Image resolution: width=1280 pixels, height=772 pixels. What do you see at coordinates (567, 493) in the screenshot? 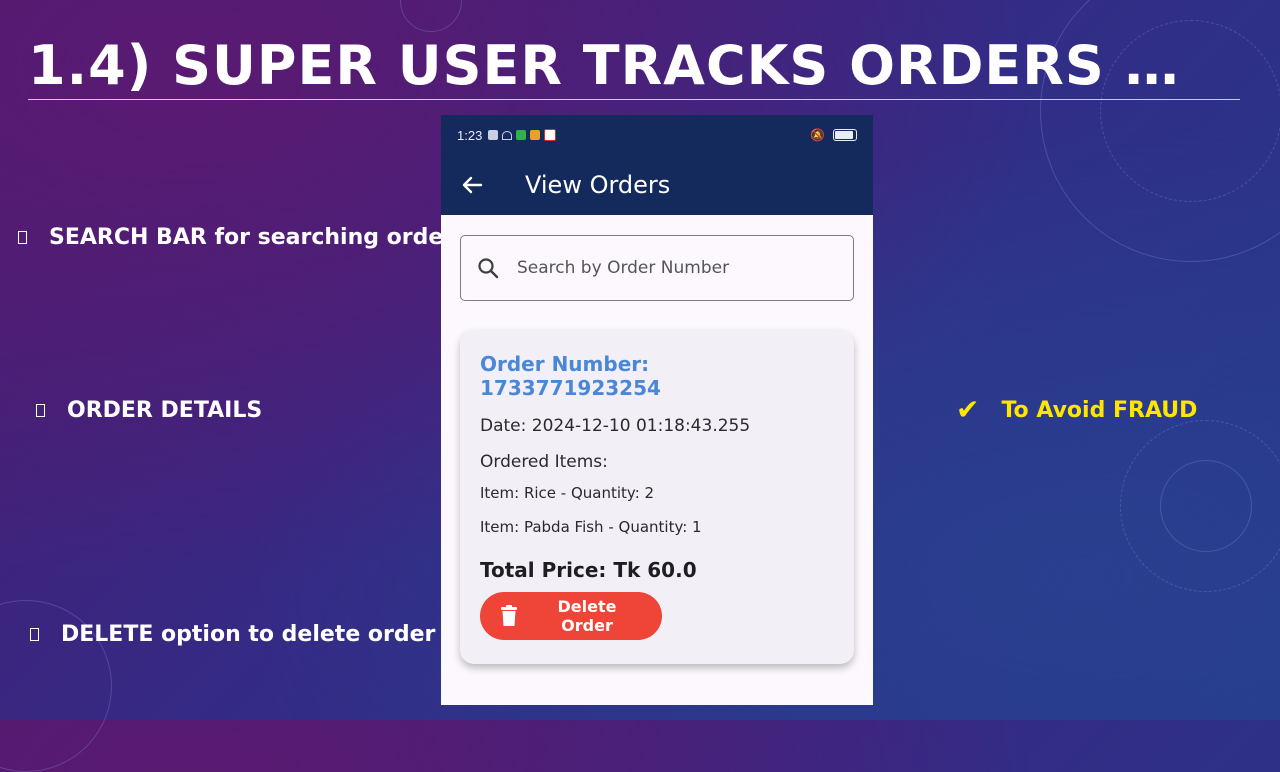
I see `order-item: Item: Rice - Quantity: 2` at bounding box center [567, 493].